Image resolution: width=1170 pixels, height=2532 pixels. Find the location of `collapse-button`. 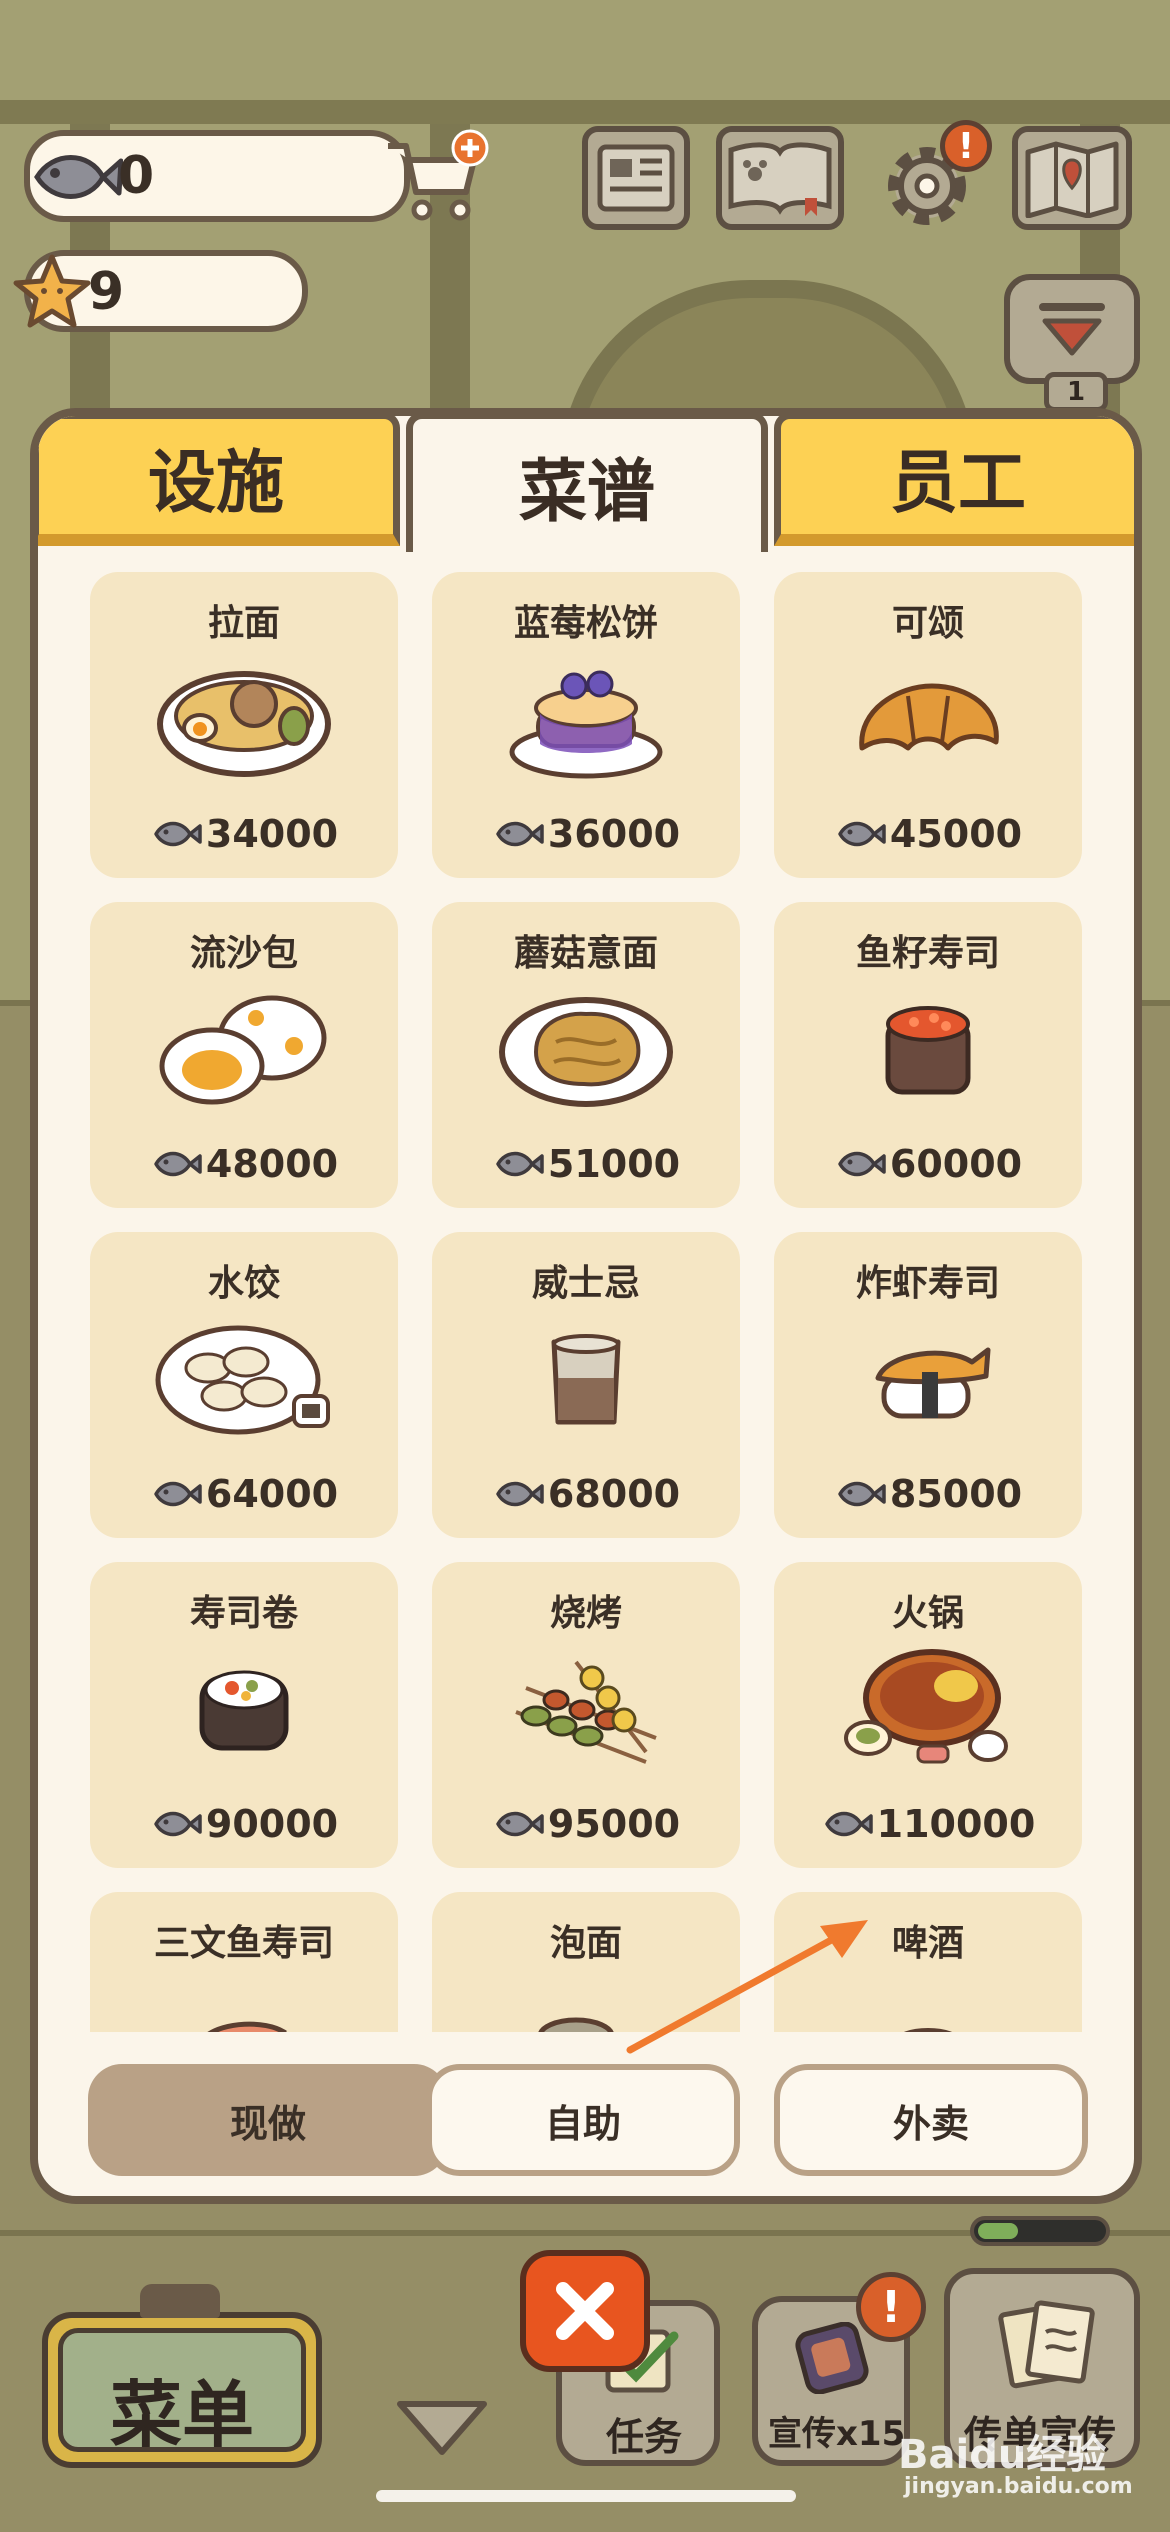

collapse-button is located at coordinates (1072, 329).